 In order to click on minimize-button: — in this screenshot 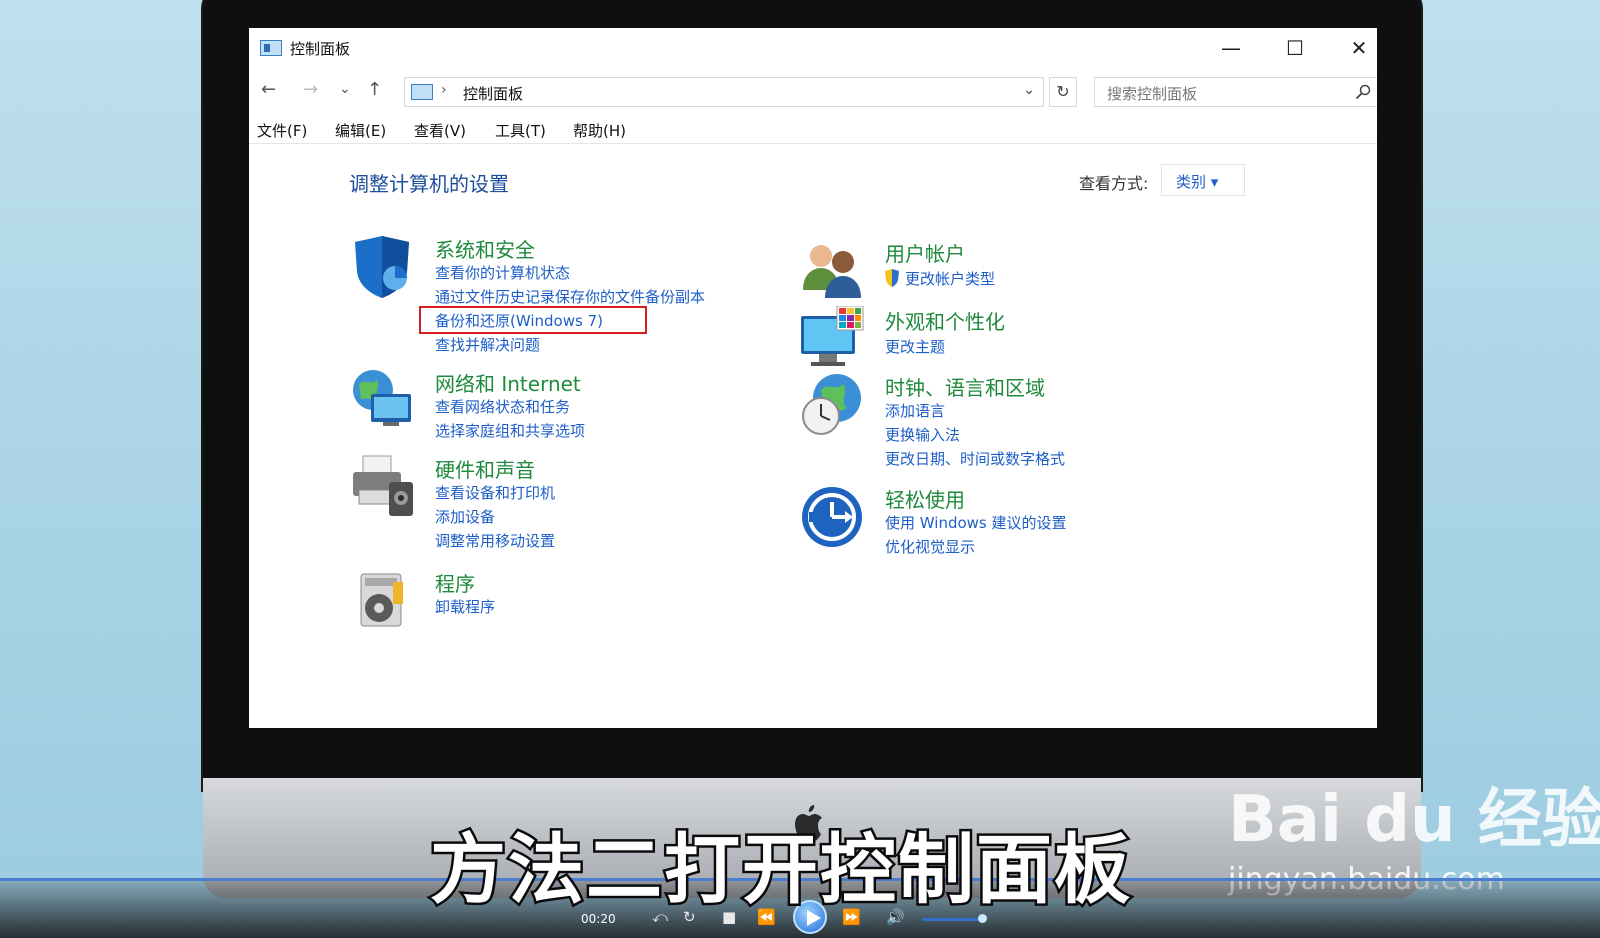, I will do `click(1231, 48)`.